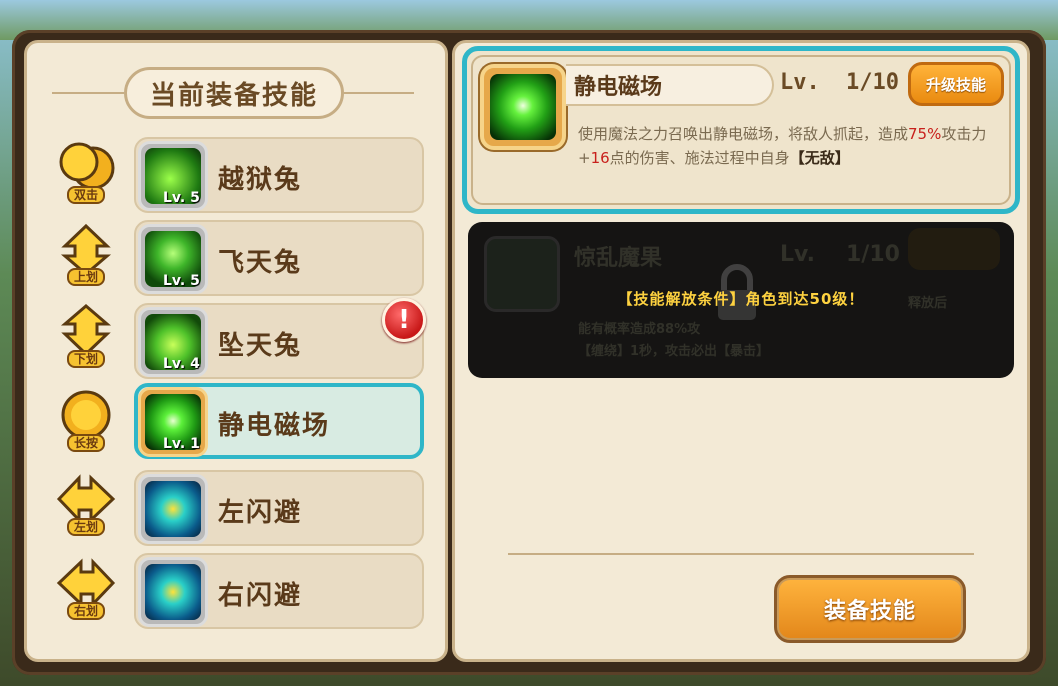  What do you see at coordinates (85, 277) in the screenshot?
I see `gesture-label: 上划` at bounding box center [85, 277].